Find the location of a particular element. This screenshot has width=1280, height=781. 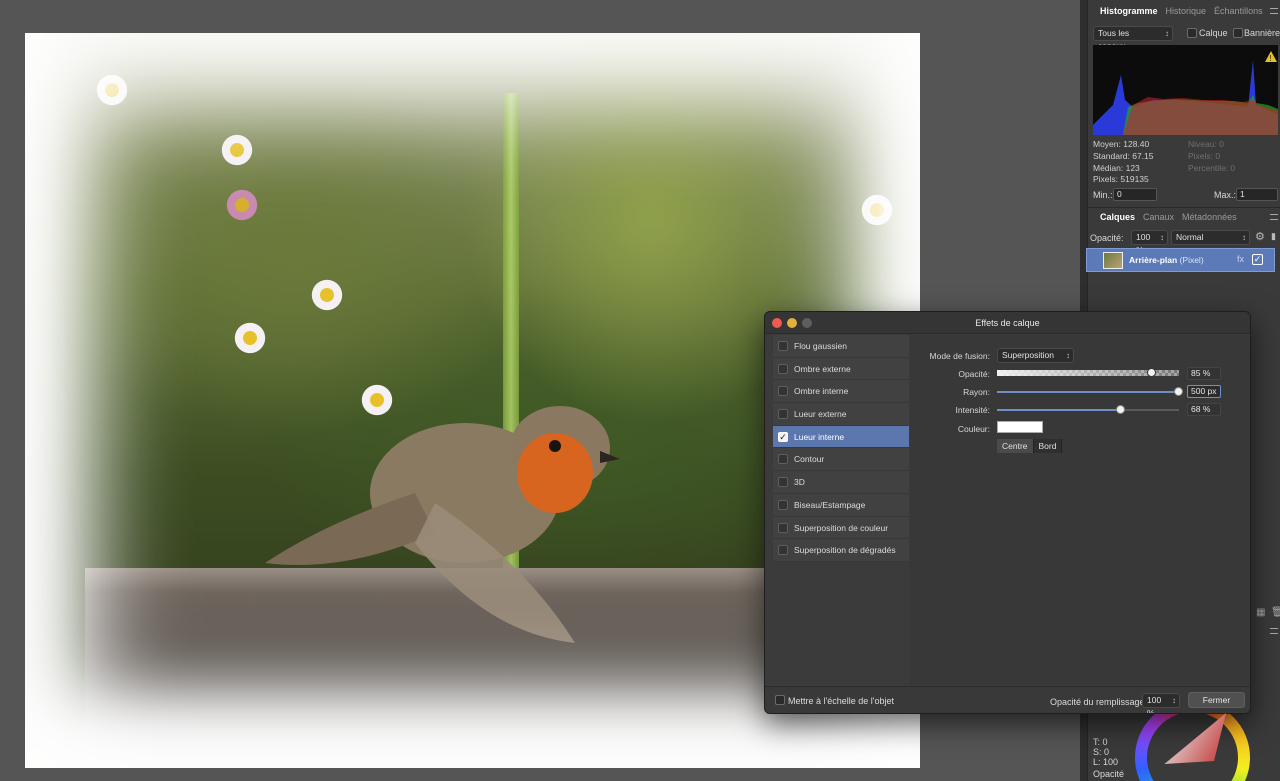

histogram-tabs: Histogramme Historique Échantillons is located at coordinates (1181, 11).